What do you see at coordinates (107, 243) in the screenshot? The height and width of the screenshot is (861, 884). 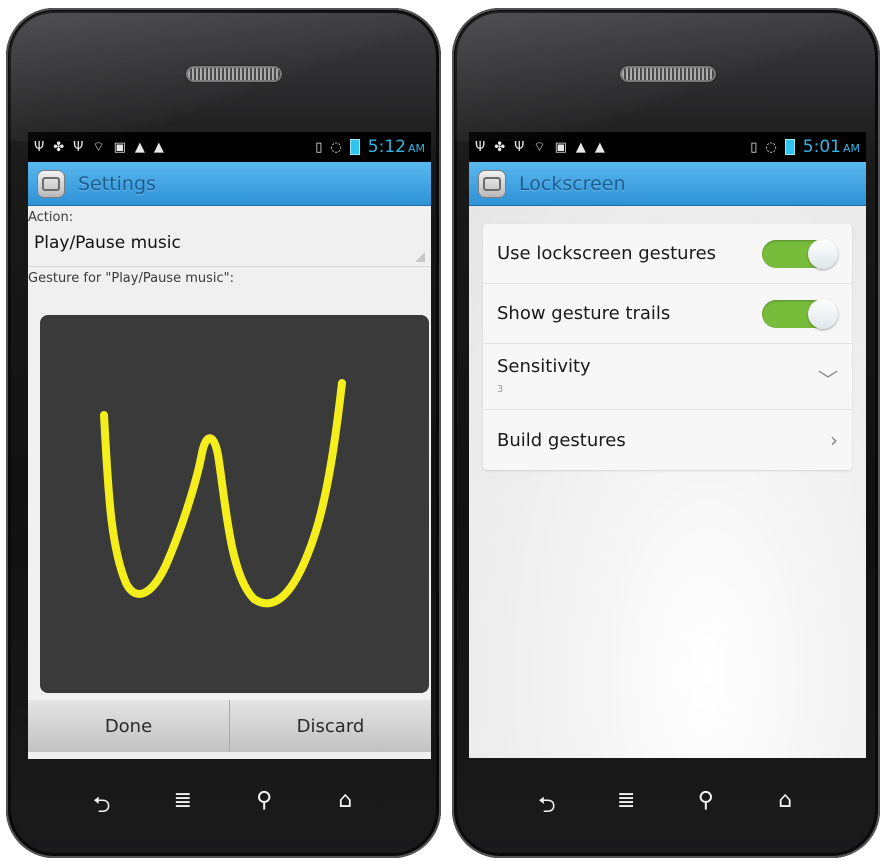 I see `action-spinner-value: Play/Pause music` at bounding box center [107, 243].